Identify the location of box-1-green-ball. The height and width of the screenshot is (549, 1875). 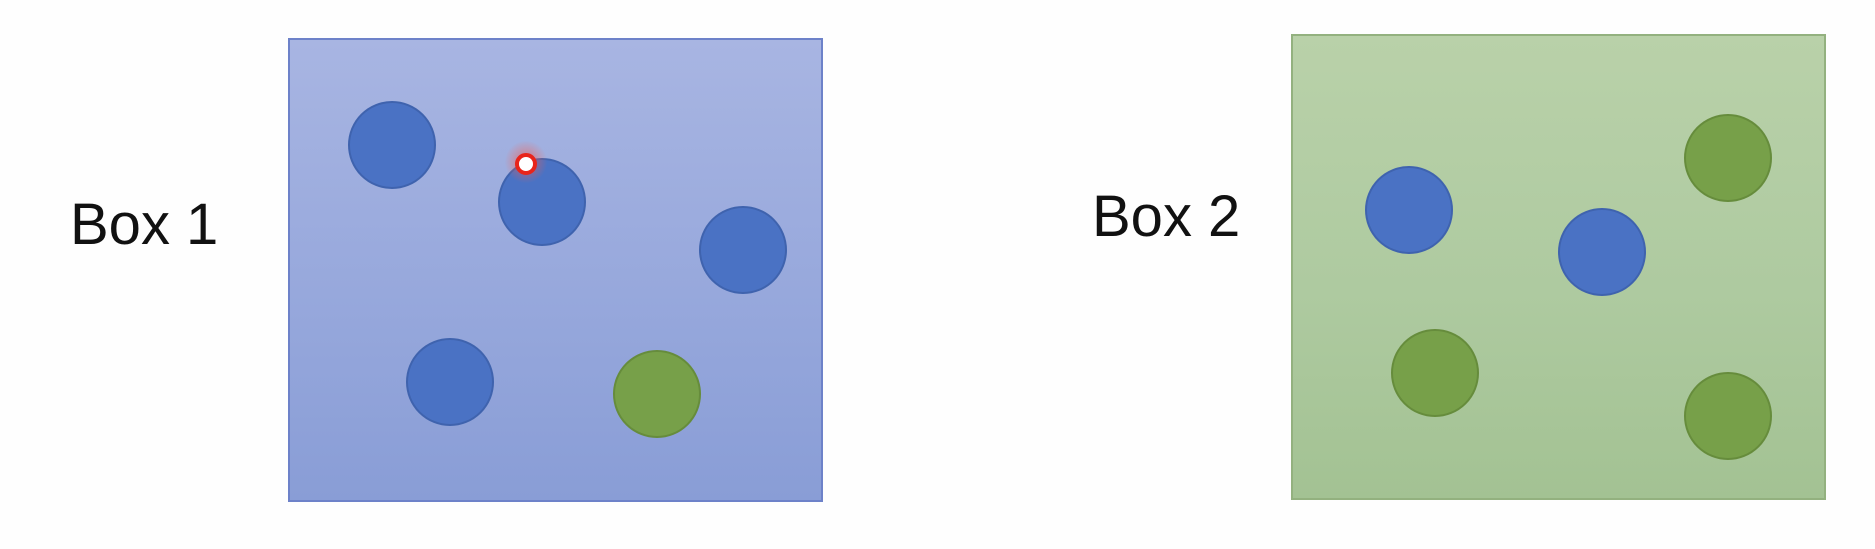
(657, 394).